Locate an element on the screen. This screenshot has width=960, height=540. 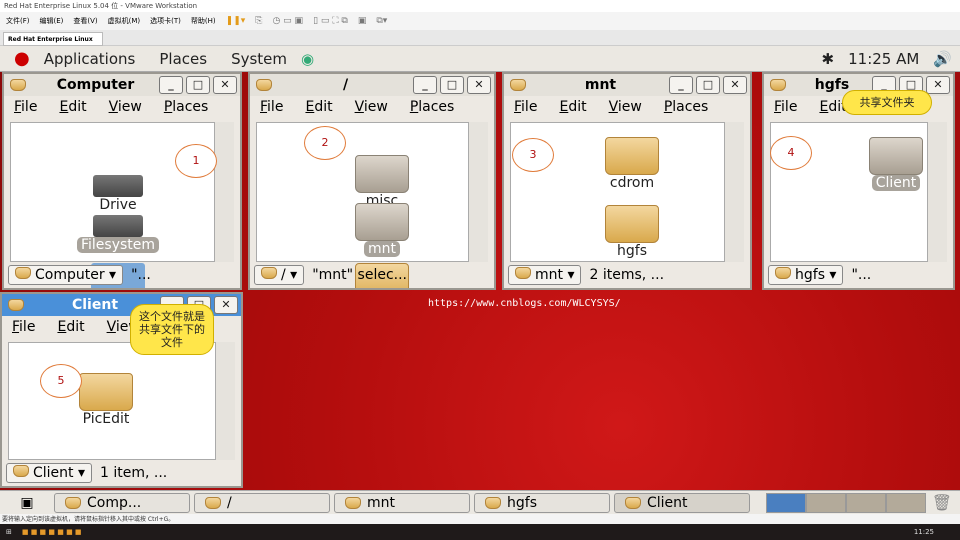
workspace-switcher is located at coordinates (846, 502).